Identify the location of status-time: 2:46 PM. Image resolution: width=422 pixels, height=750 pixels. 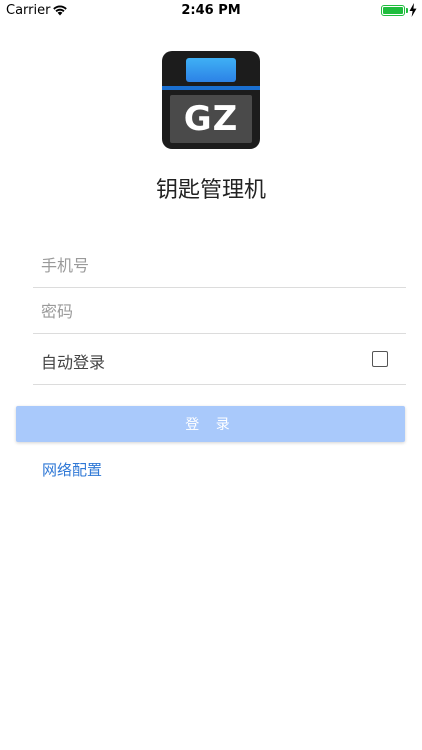
(211, 10).